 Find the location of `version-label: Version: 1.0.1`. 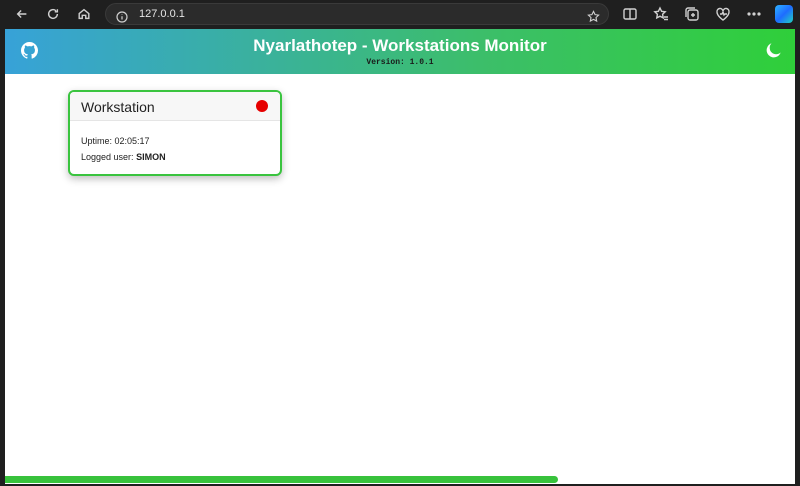

version-label: Version: 1.0.1 is located at coordinates (400, 62).